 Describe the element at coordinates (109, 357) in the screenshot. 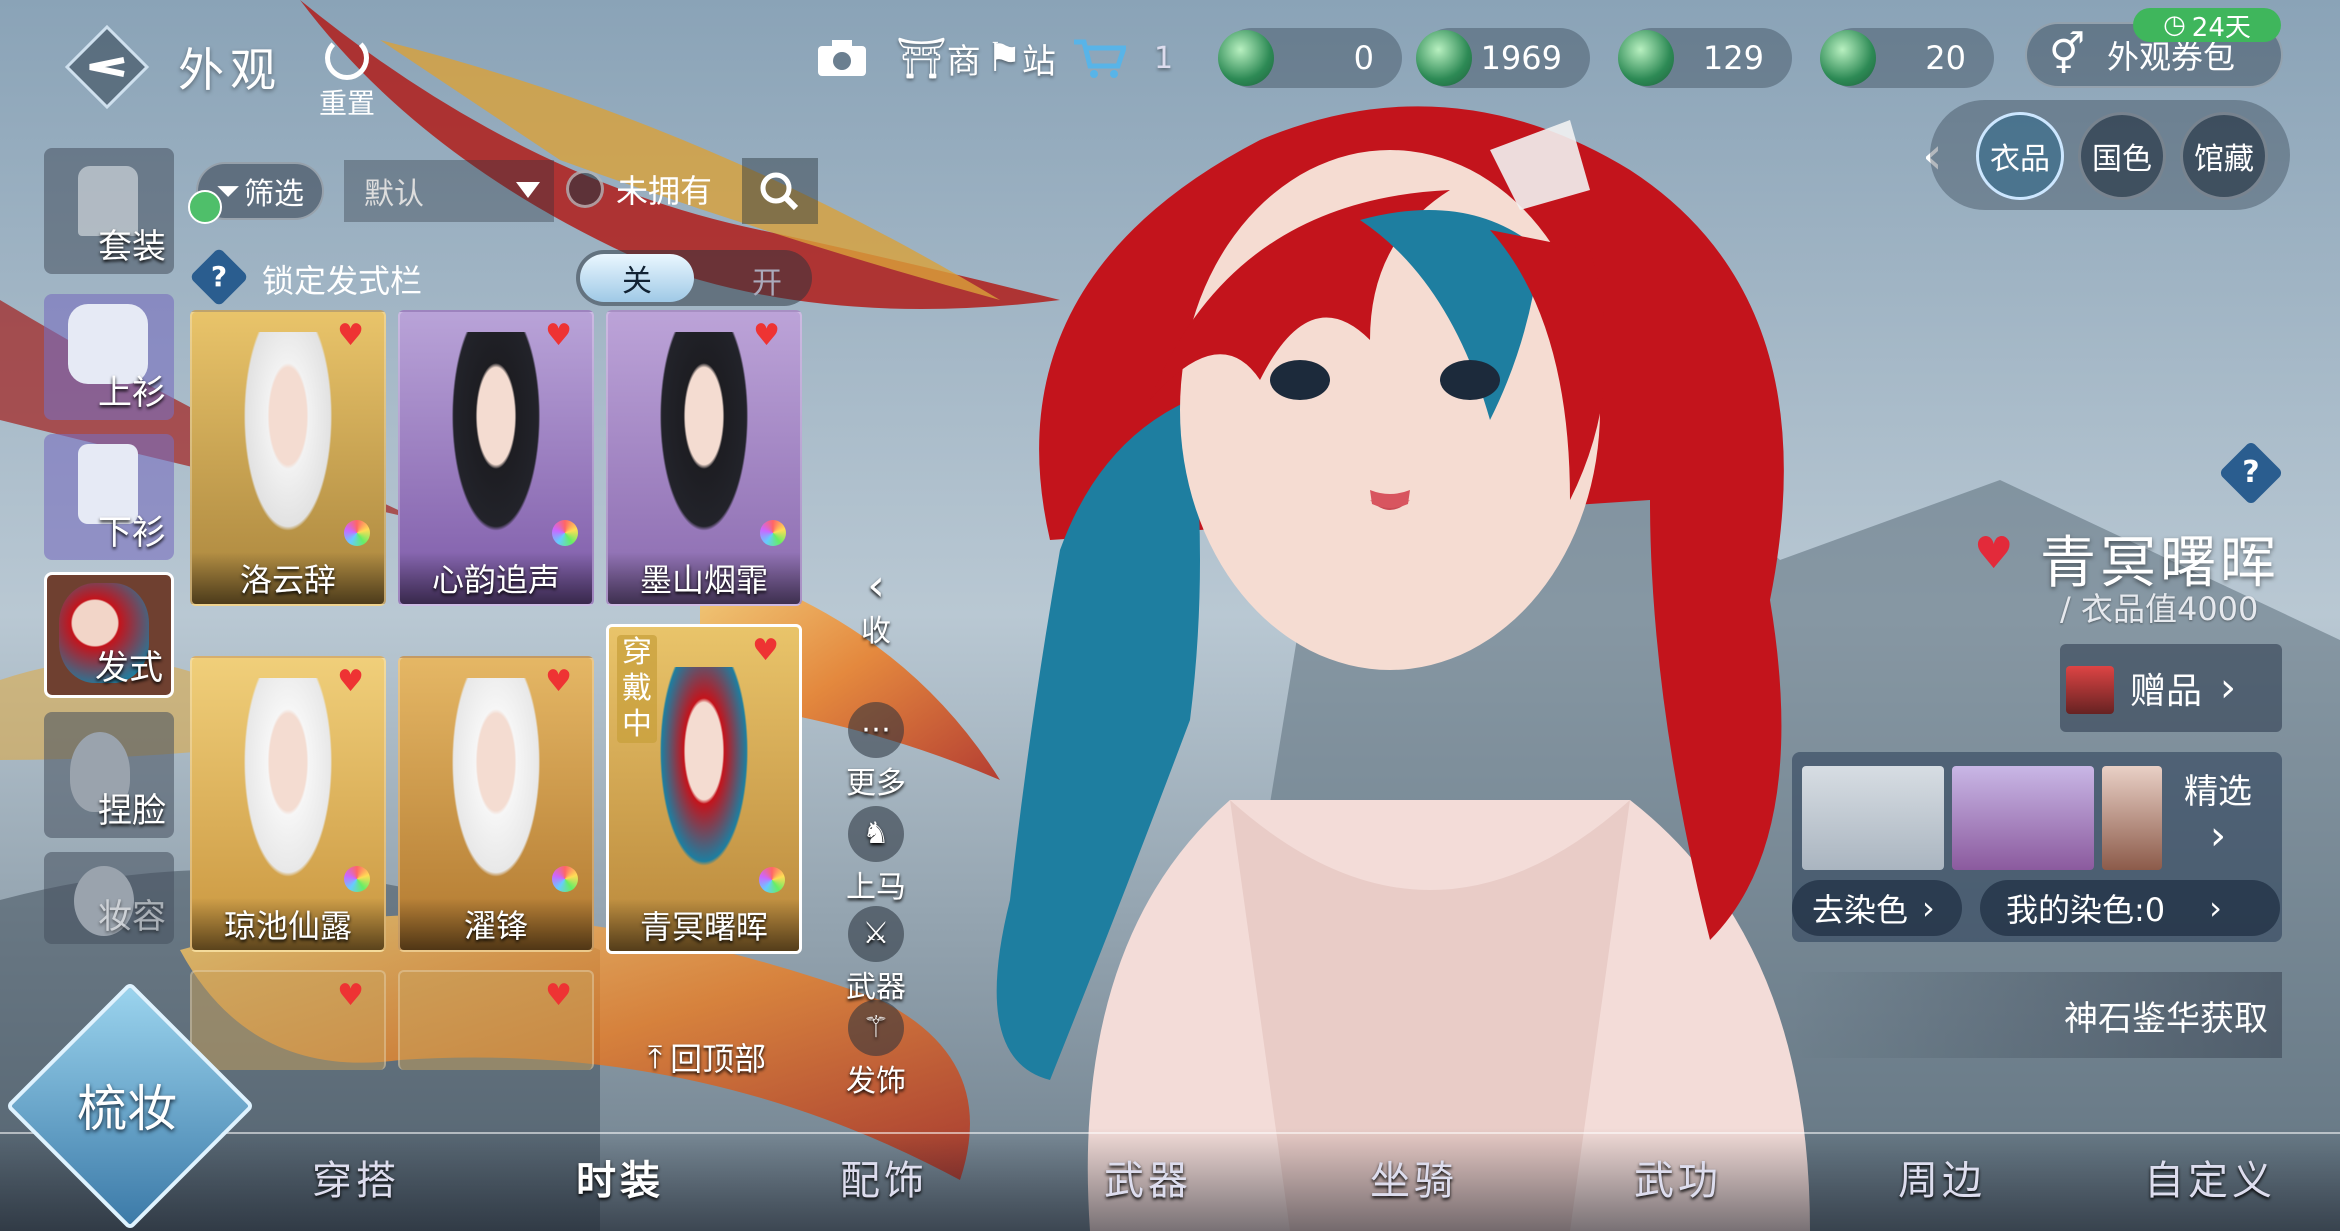

I see `category-top: 上衫` at that location.